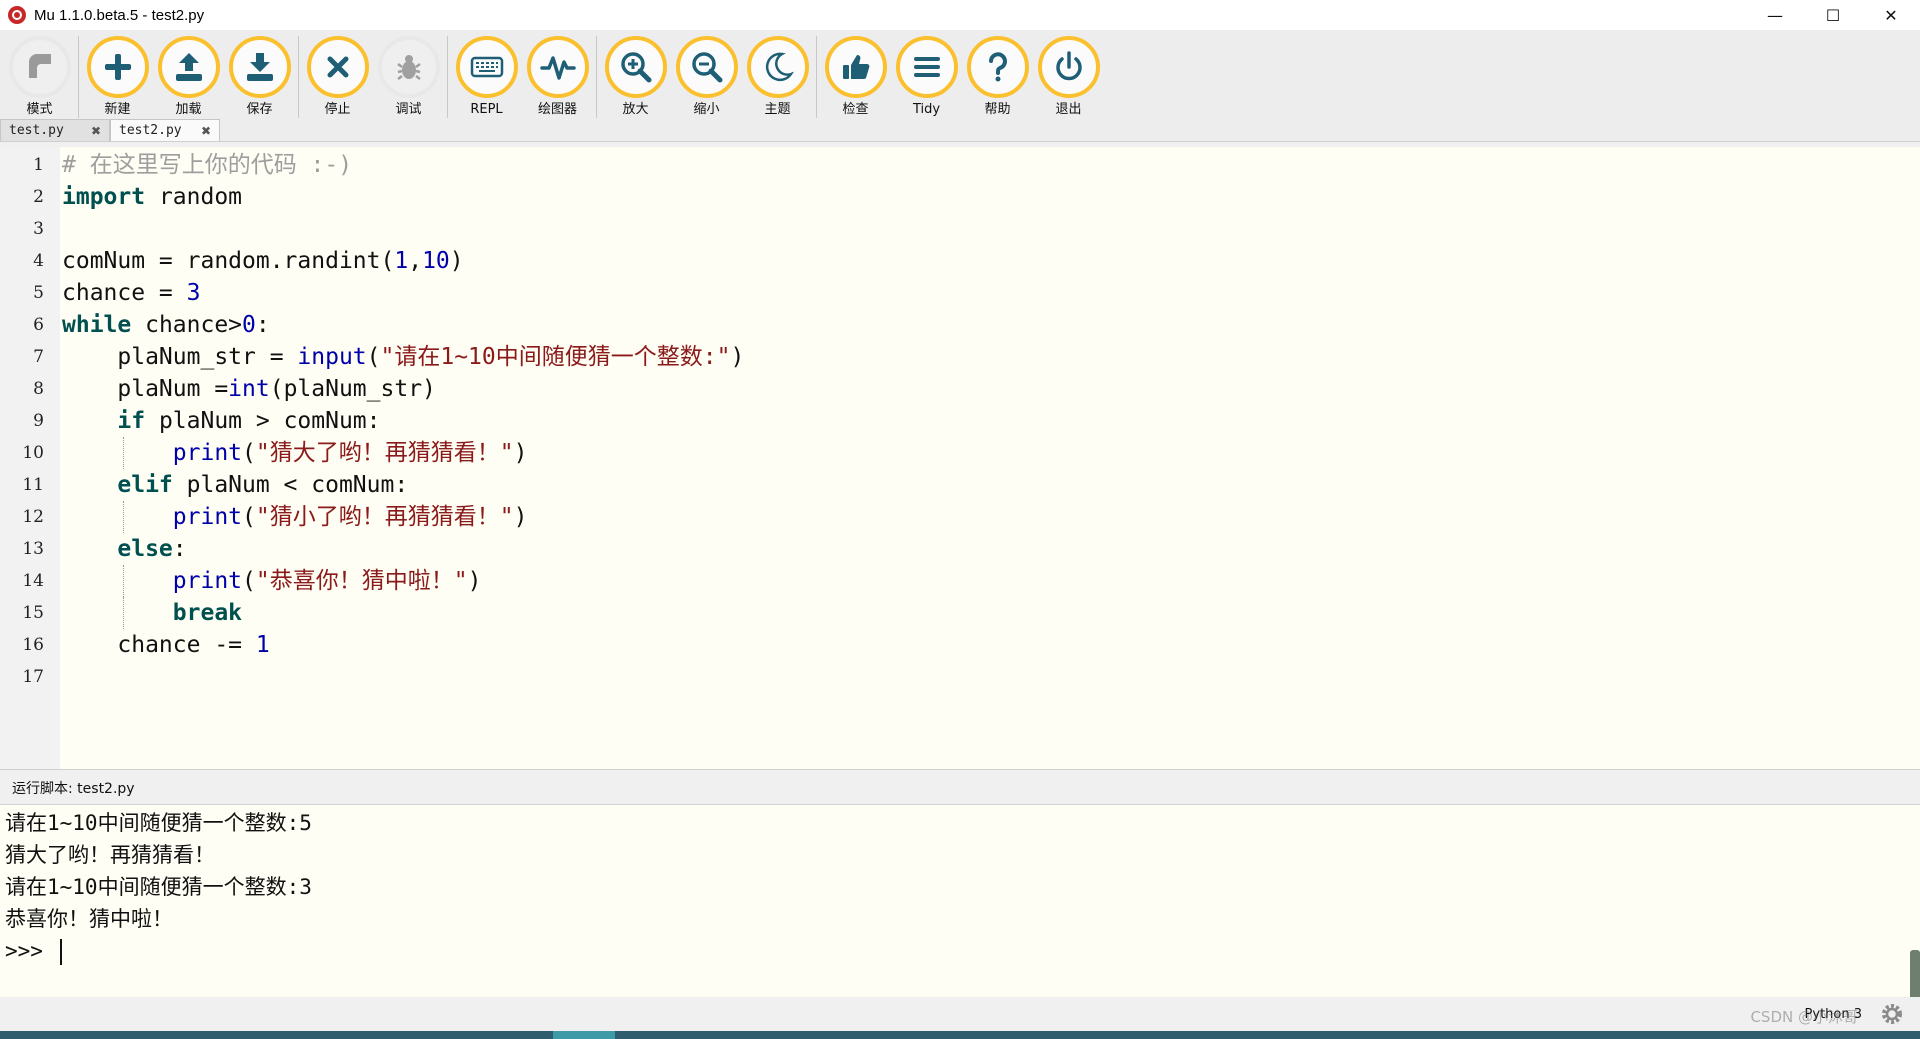  What do you see at coordinates (33, 549) in the screenshot?
I see `line-number: 13` at bounding box center [33, 549].